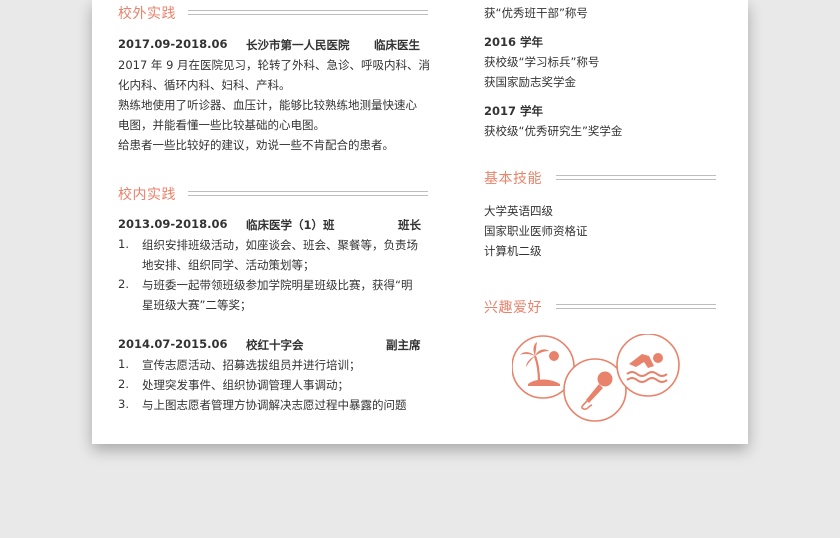  I want to click on description-line: 熟练地使用了听诊器、血压计，能够比较熟练地测量快速心, so click(267, 105).